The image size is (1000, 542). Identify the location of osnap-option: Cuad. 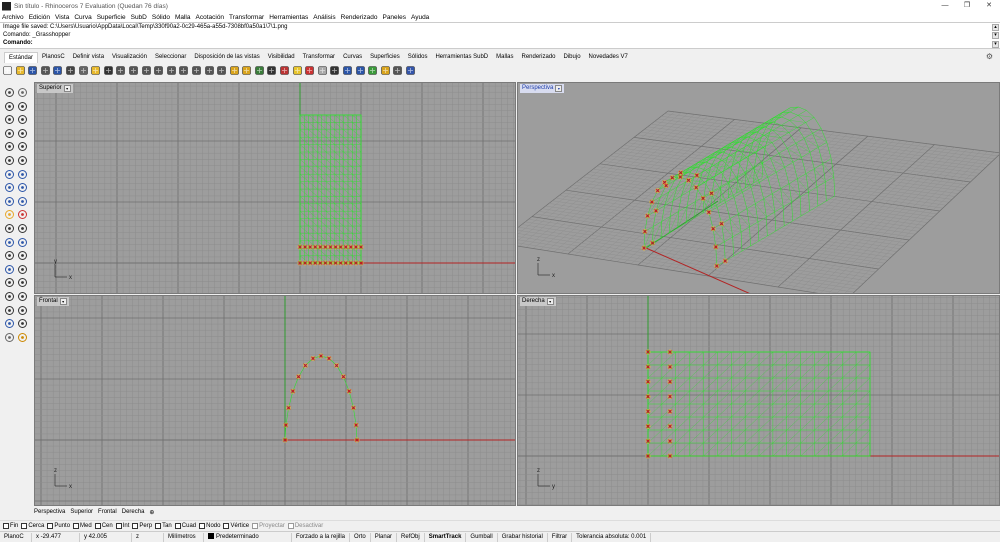
(185, 526).